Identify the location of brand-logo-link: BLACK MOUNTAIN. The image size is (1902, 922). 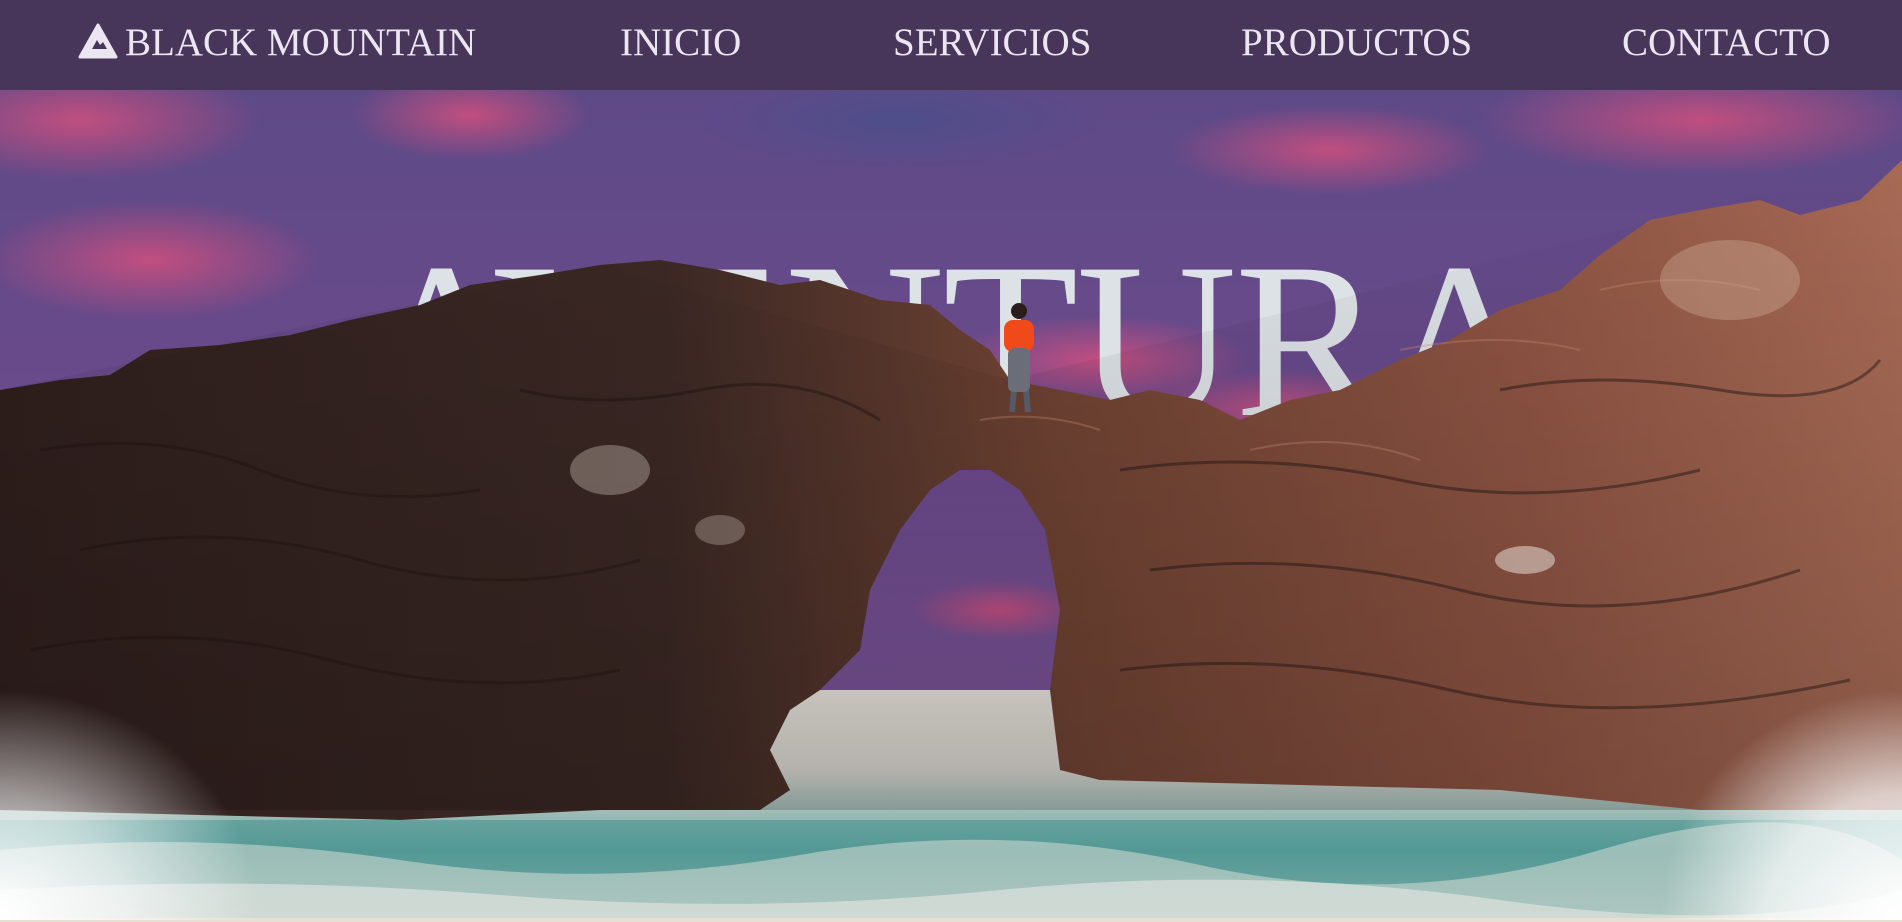
(277, 43).